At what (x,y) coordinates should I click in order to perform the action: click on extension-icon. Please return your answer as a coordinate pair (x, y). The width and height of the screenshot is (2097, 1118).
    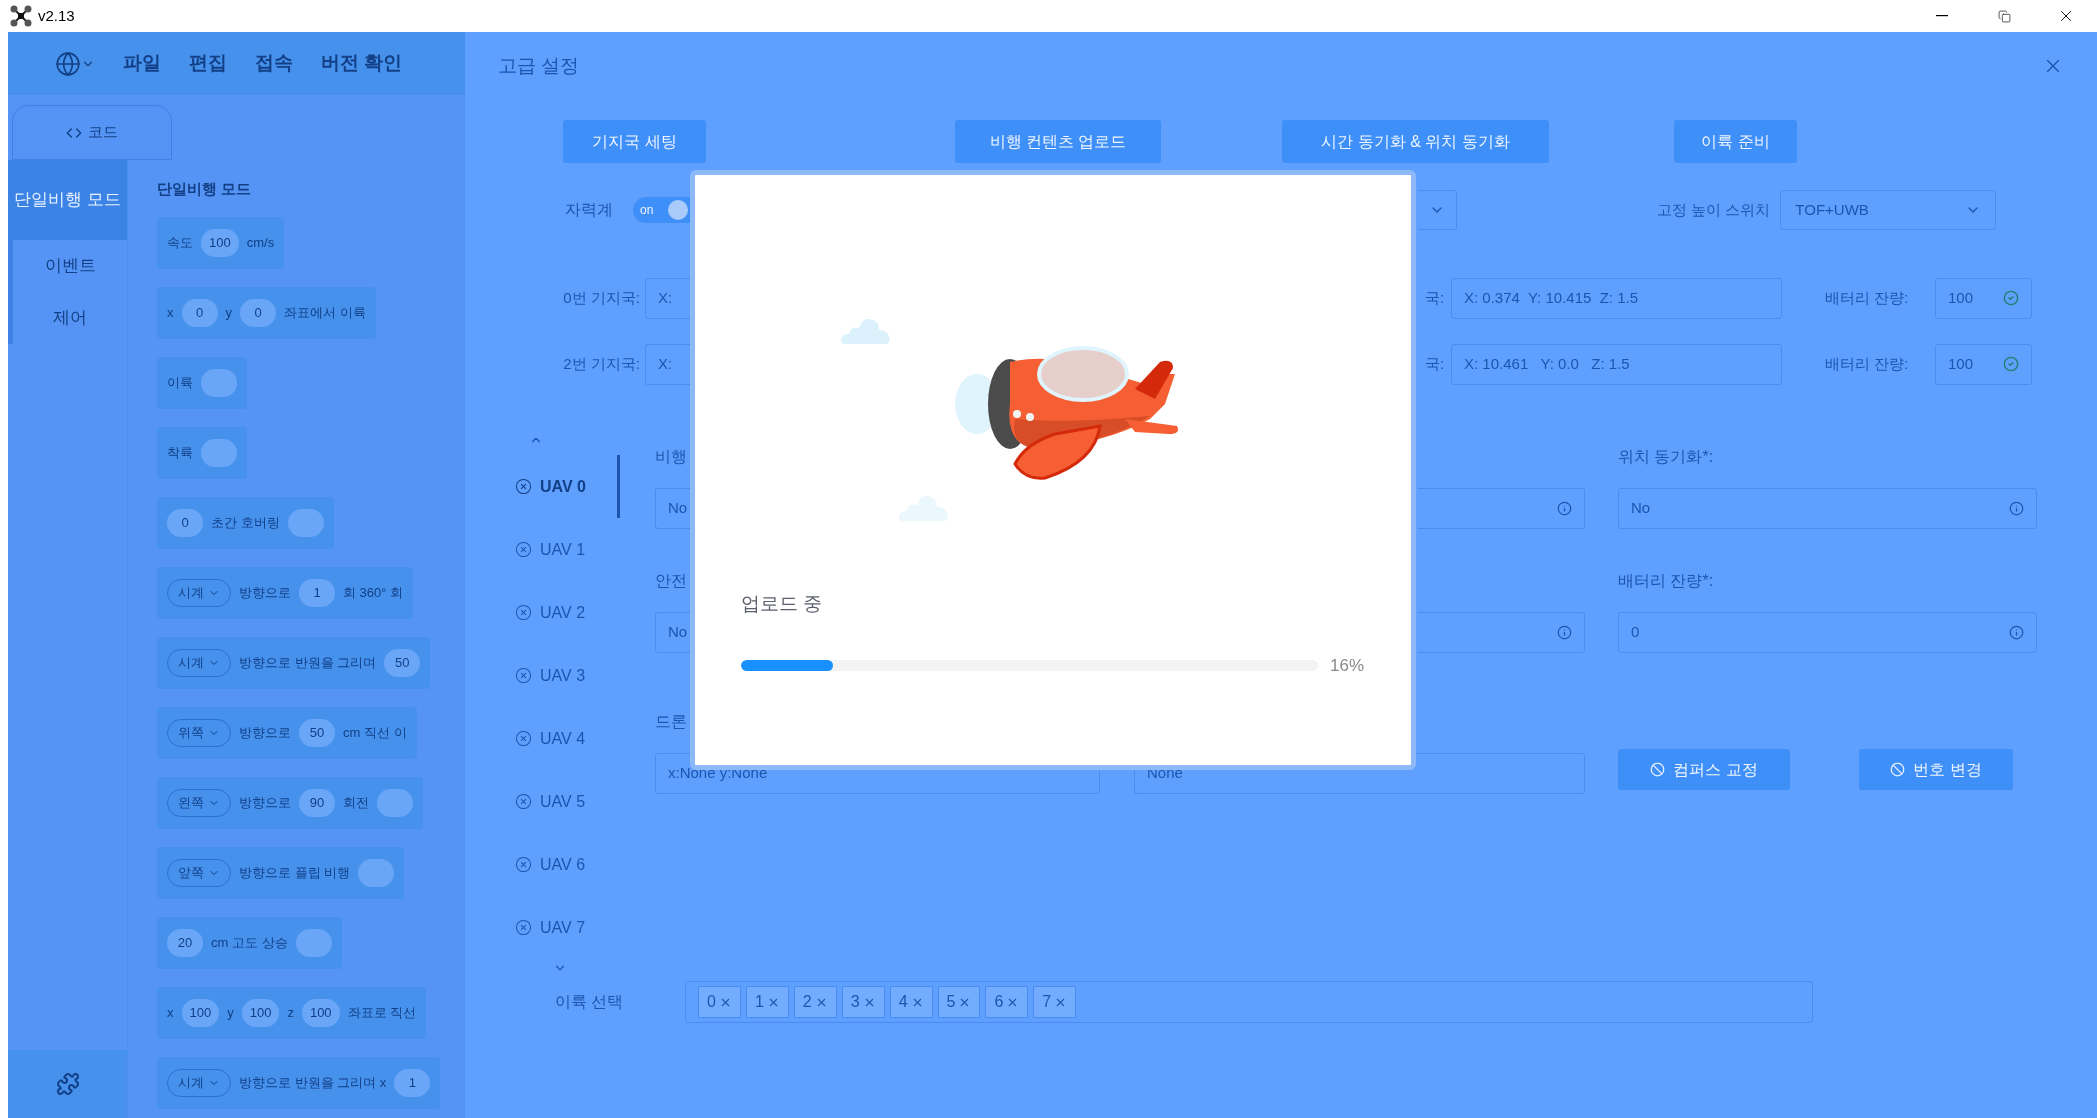
    Looking at the image, I should click on (67, 1084).